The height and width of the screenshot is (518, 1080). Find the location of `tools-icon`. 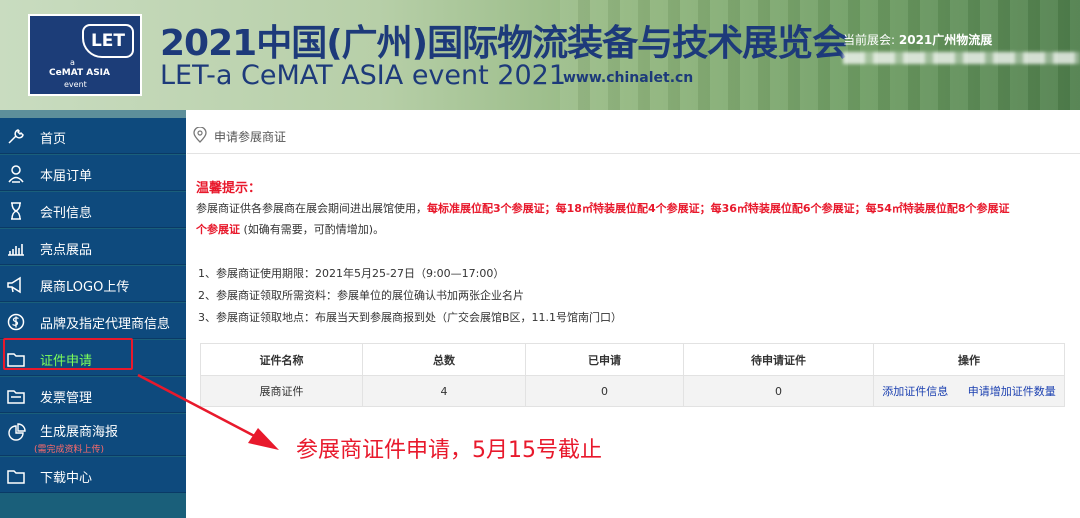

tools-icon is located at coordinates (16, 136).